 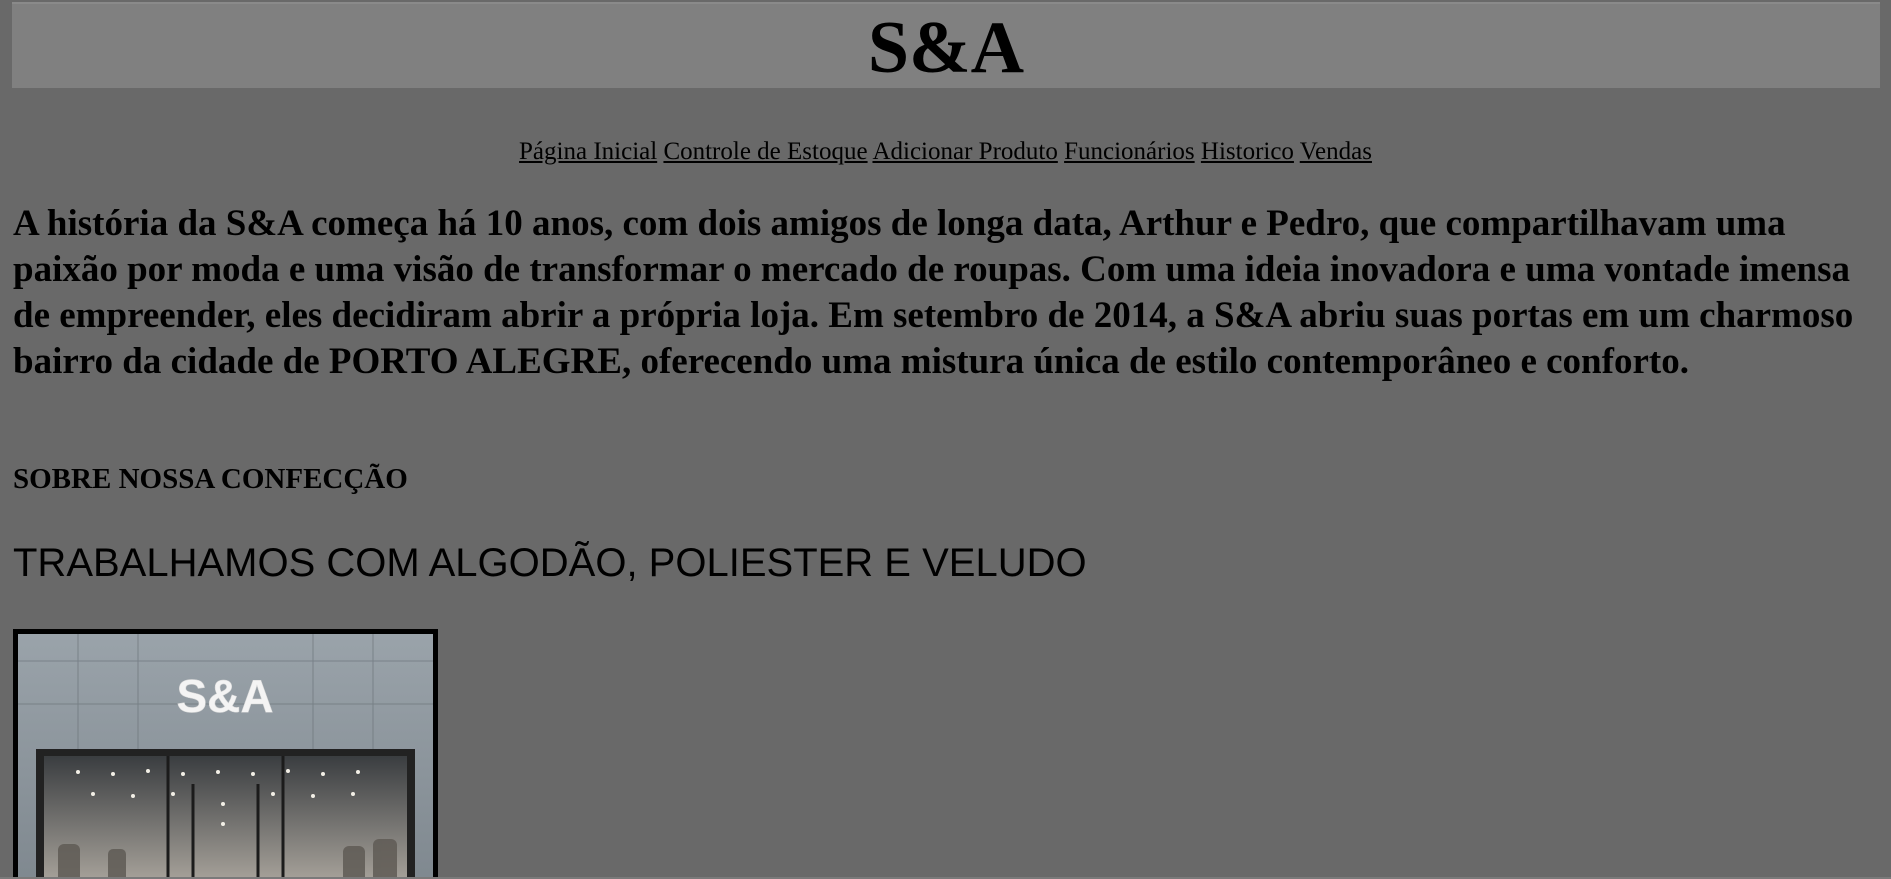 What do you see at coordinates (210, 479) in the screenshot?
I see `about-heading: SOBRE NOSSA CONFECÇÃO` at bounding box center [210, 479].